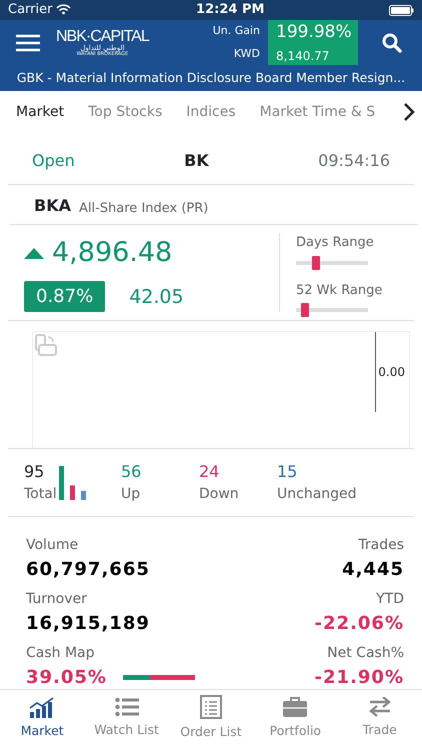  I want to click on market-time: 09:54:16, so click(354, 161).